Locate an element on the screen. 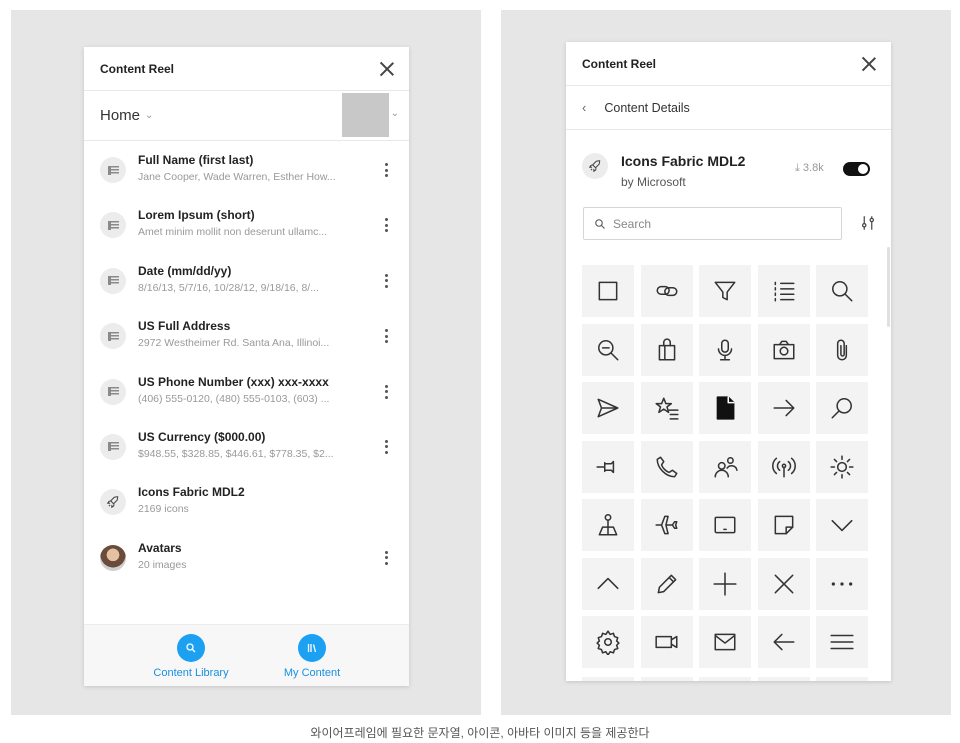 Image resolution: width=960 pixels, height=743 pixels. filter-settings-icon is located at coordinates (868, 223).